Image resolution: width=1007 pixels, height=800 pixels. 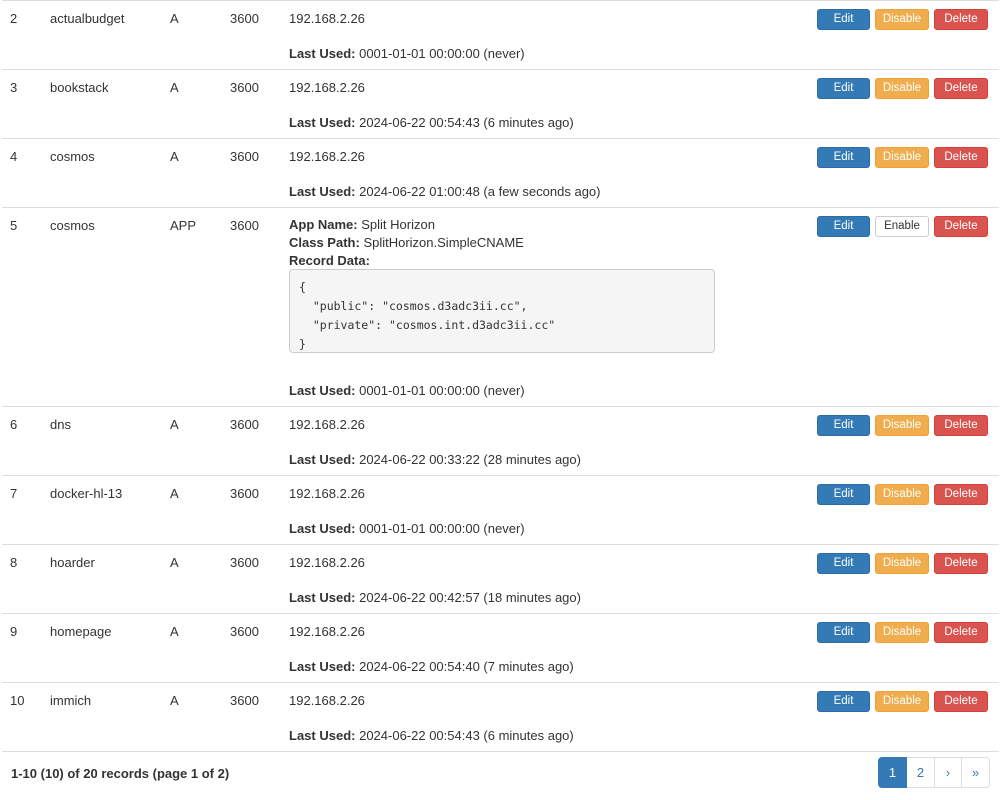 I want to click on record-type: APP, so click(x=183, y=225).